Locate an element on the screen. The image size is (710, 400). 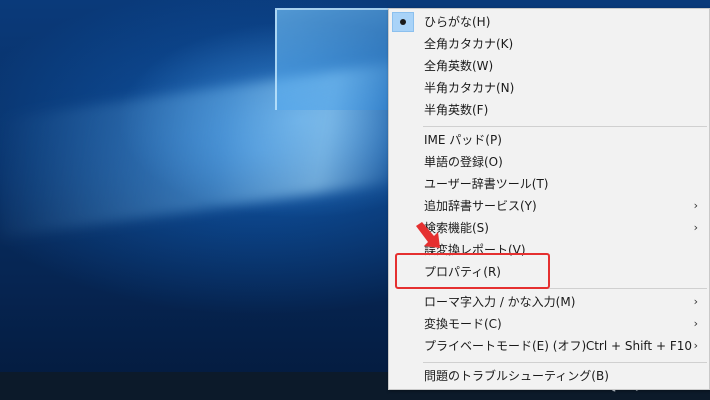
red-arrow-icon is located at coordinates (428, 235).